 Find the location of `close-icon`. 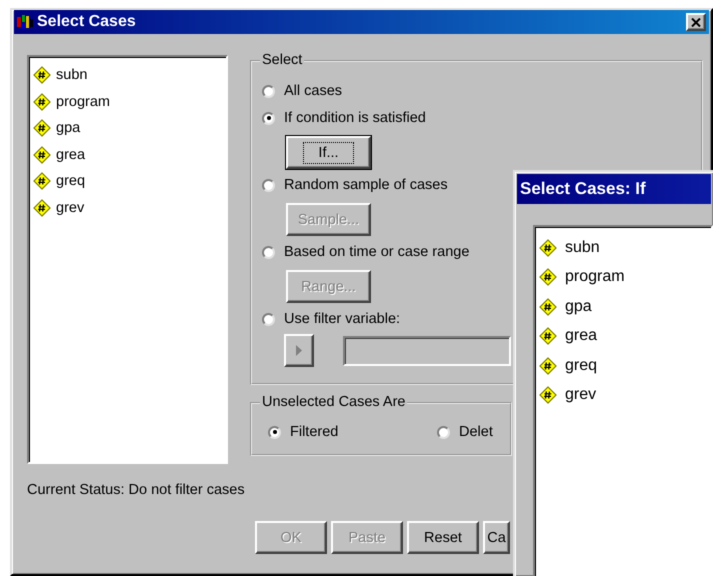

close-icon is located at coordinates (696, 22).